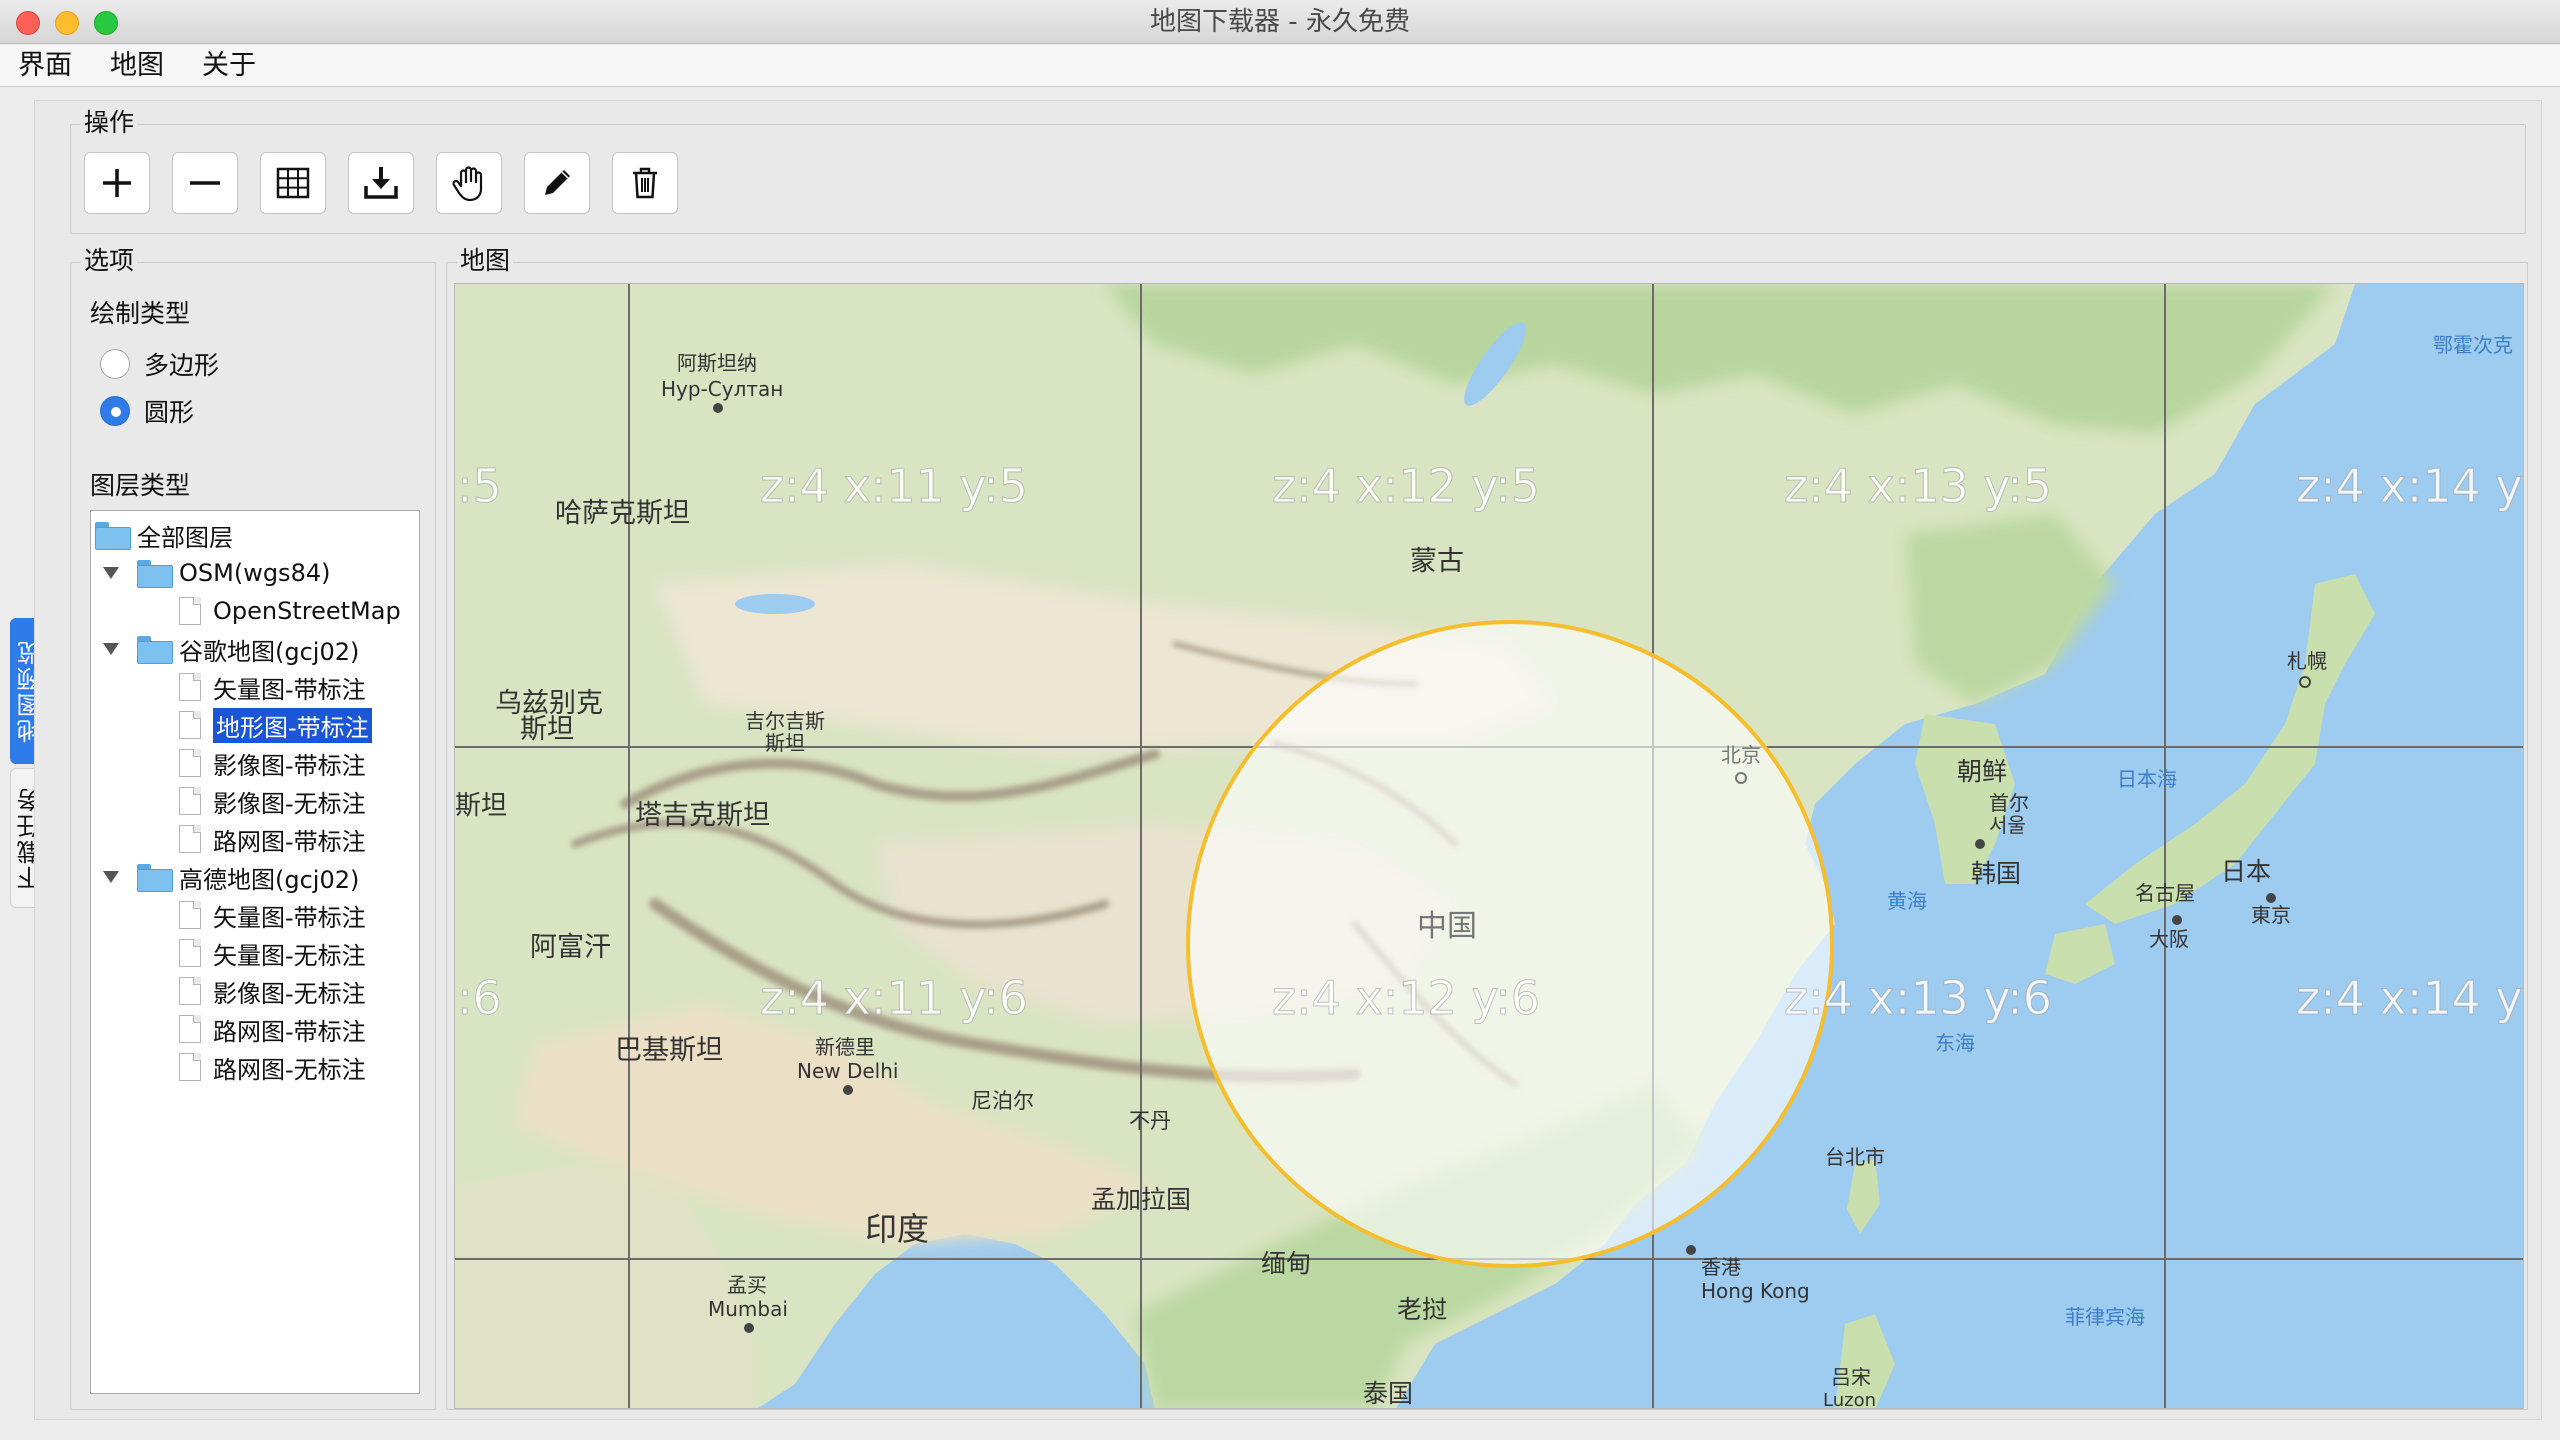 The image size is (2560, 1440). Describe the element at coordinates (272, 763) in the screenshot. I see `tree-item: 影像图-带标注` at that location.